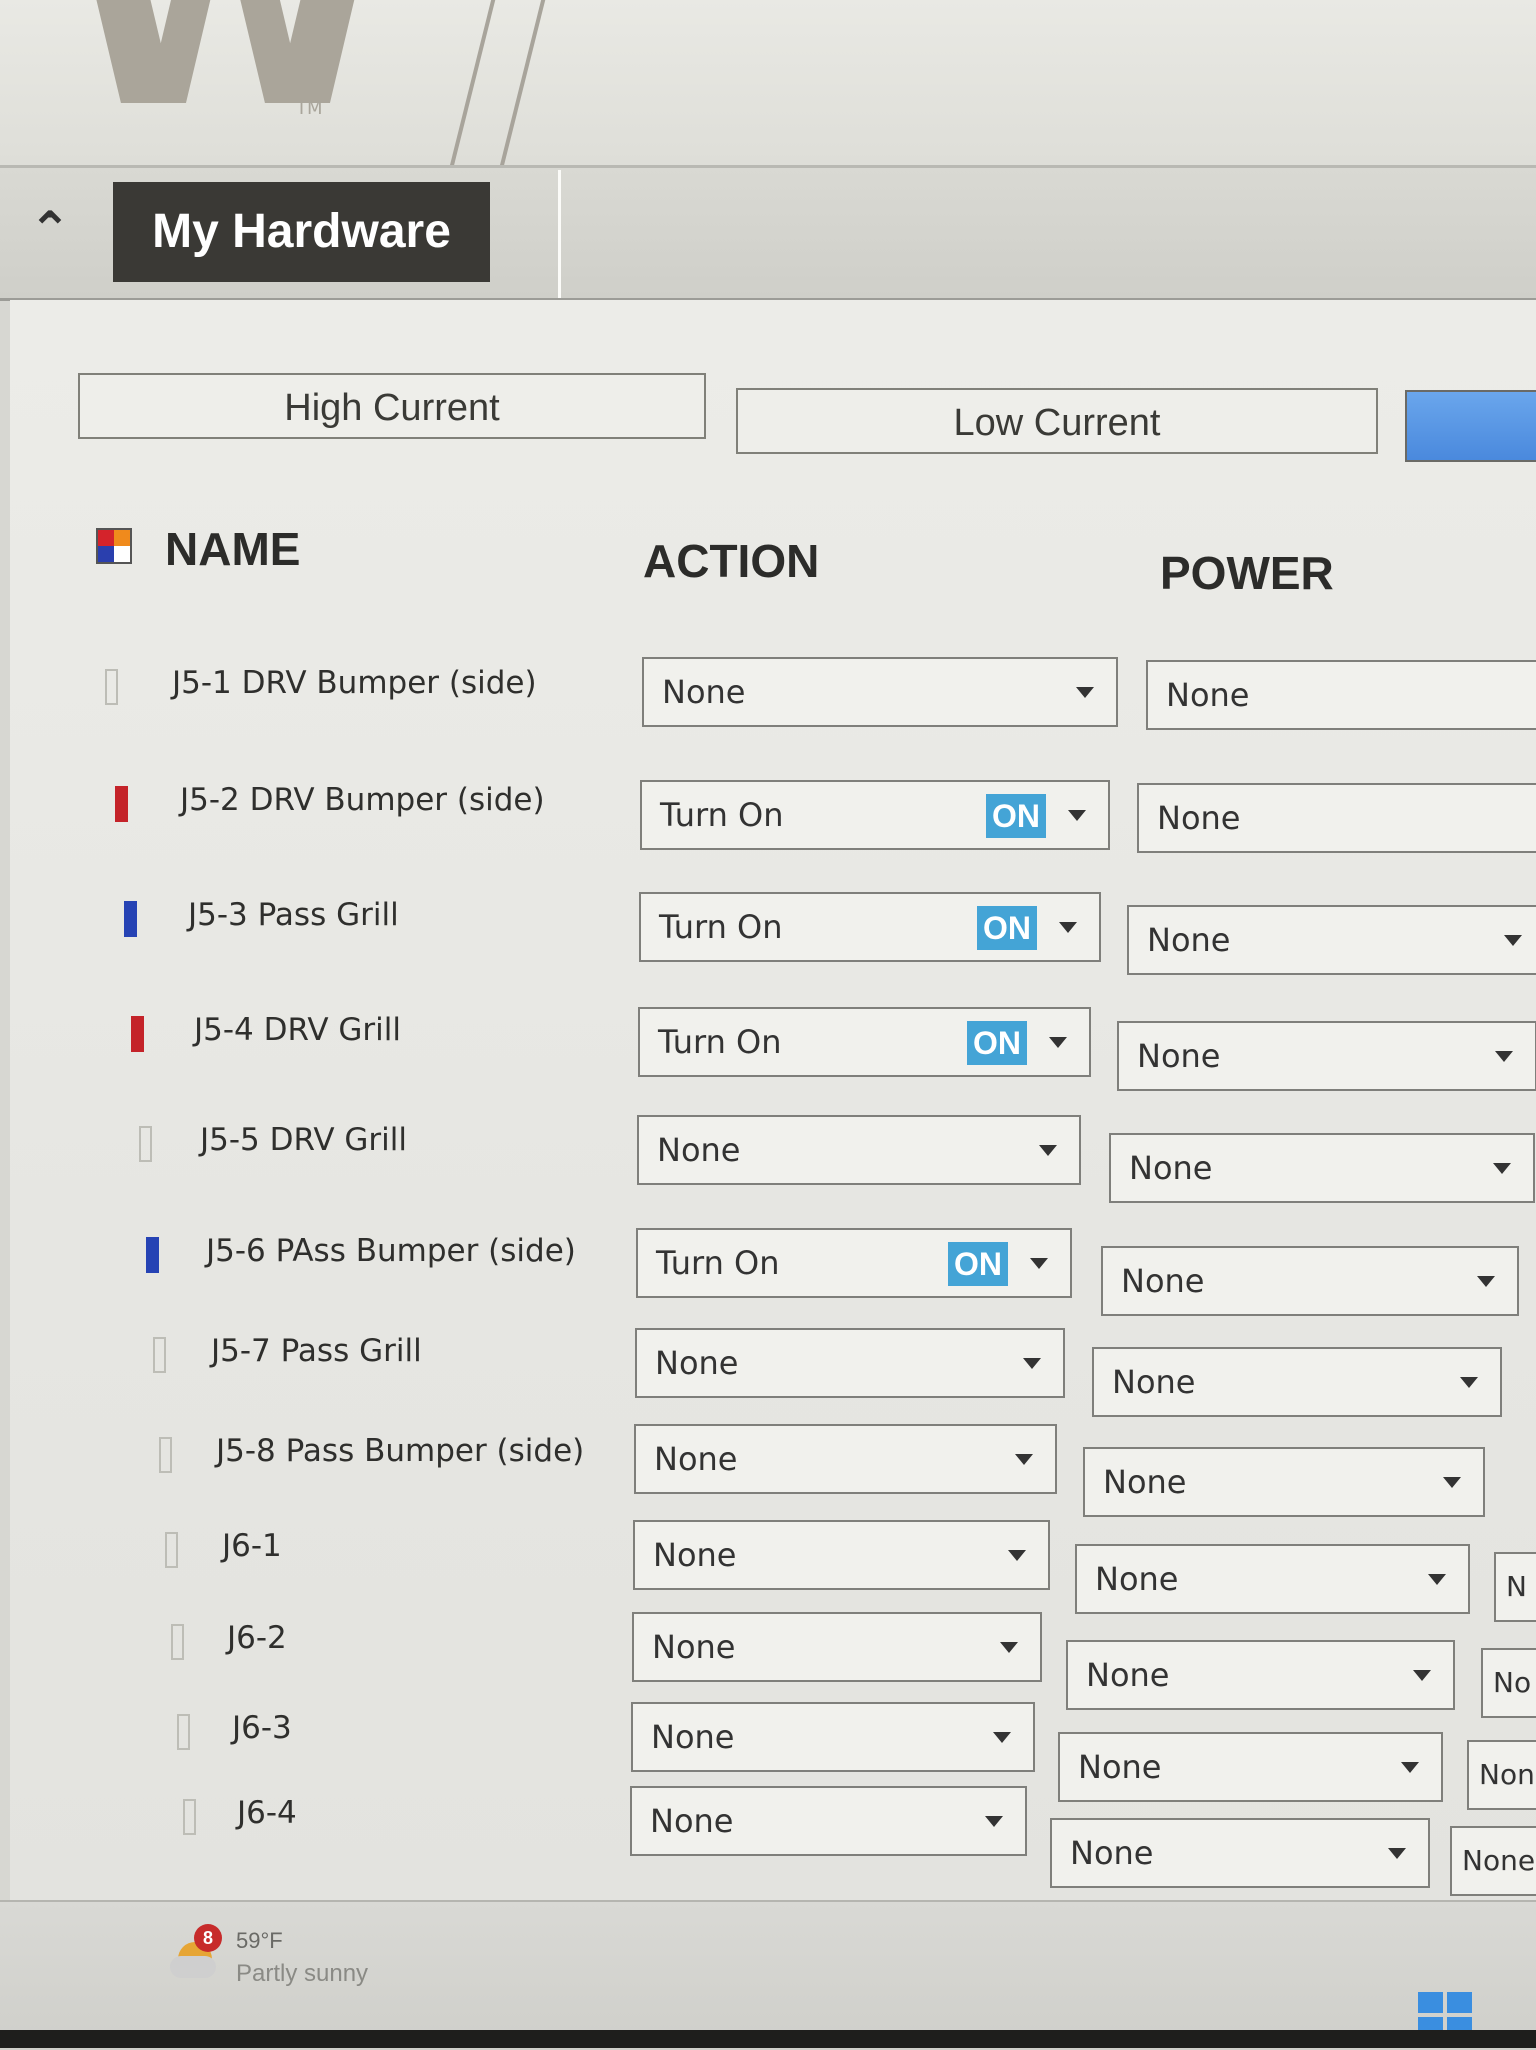 This screenshot has width=1536, height=2050. I want to click on taskbar, so click(768, 1975).